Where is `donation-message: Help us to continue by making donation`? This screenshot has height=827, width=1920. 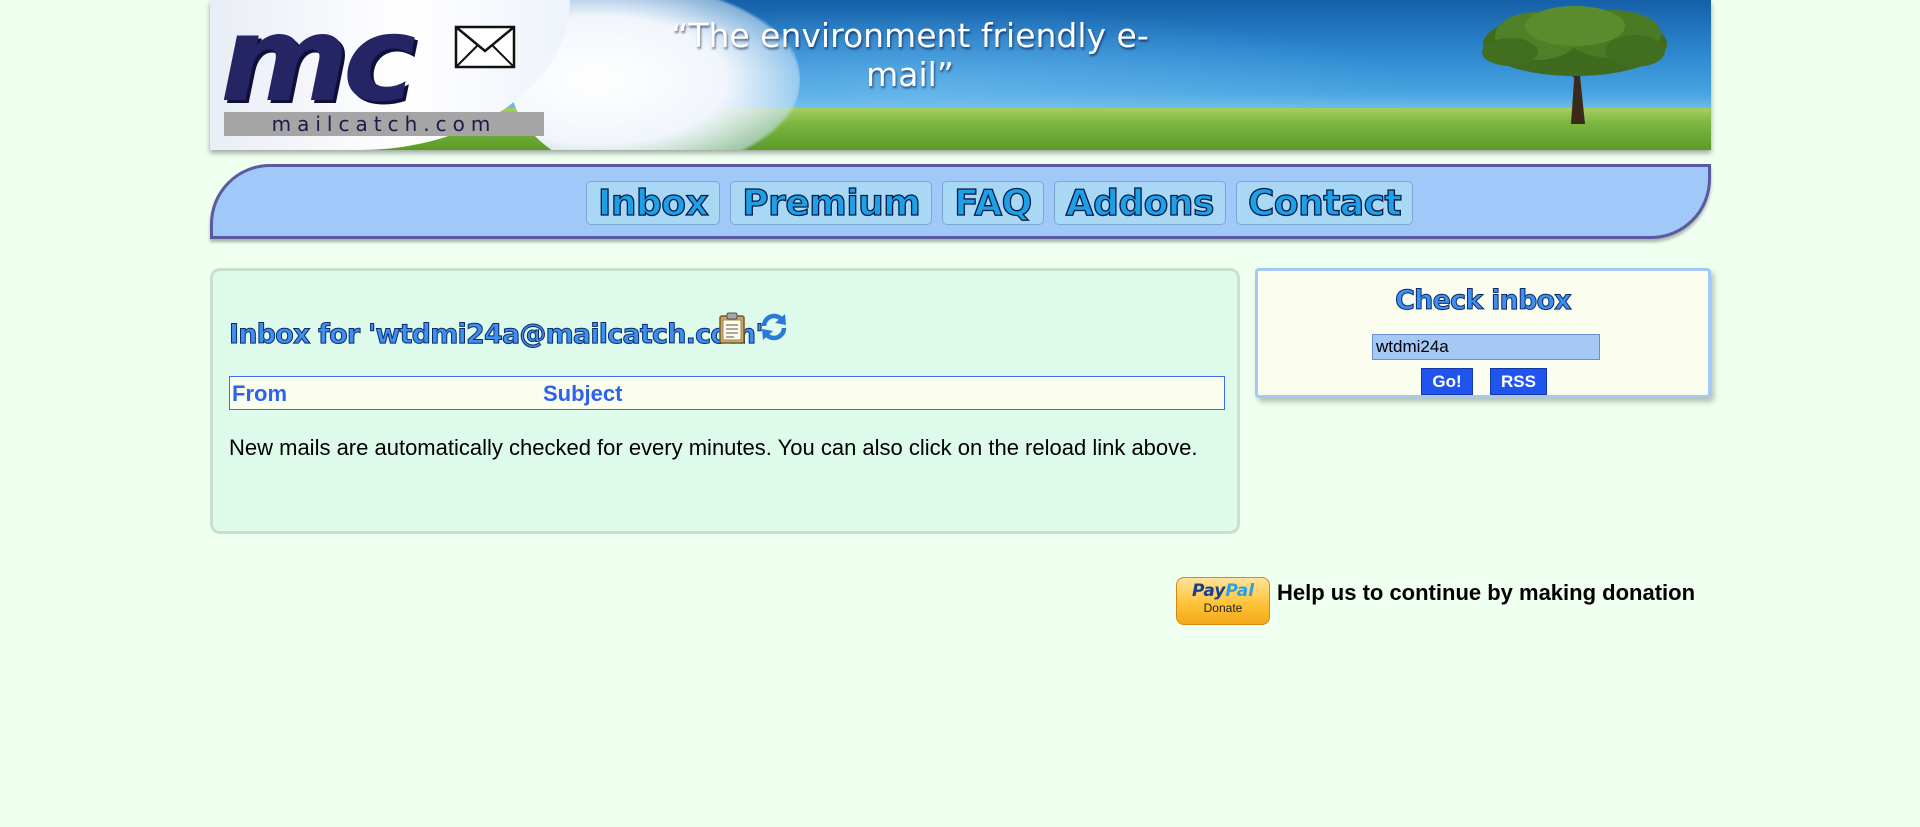 donation-message: Help us to continue by making donation is located at coordinates (1486, 592).